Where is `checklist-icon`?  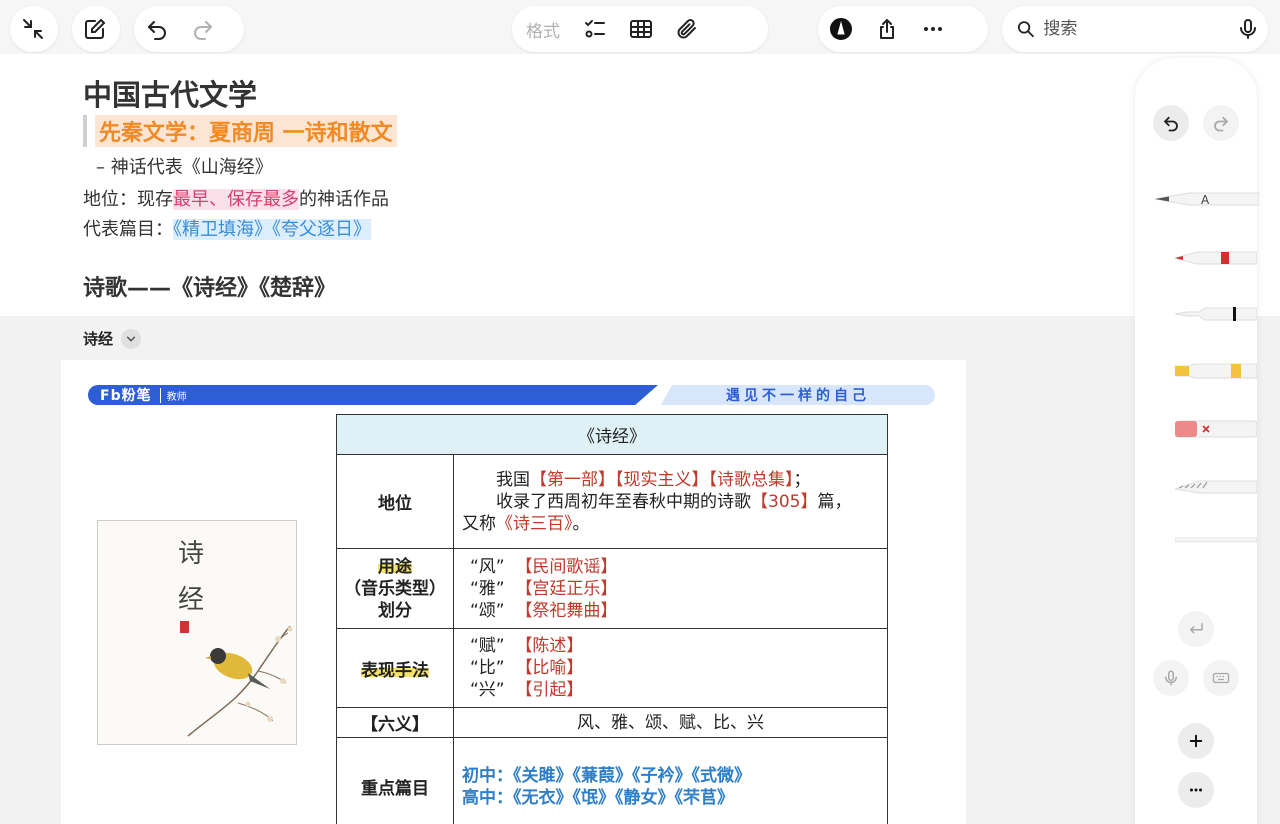
checklist-icon is located at coordinates (595, 29).